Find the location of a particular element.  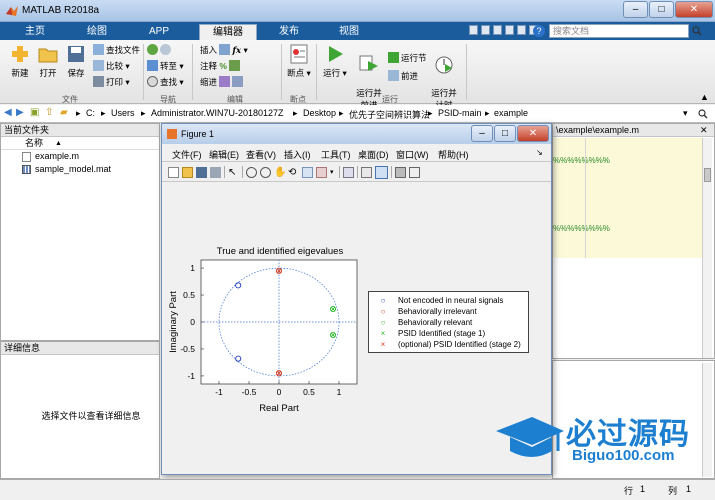

close-icon: ✕ is located at coordinates (694, 9).